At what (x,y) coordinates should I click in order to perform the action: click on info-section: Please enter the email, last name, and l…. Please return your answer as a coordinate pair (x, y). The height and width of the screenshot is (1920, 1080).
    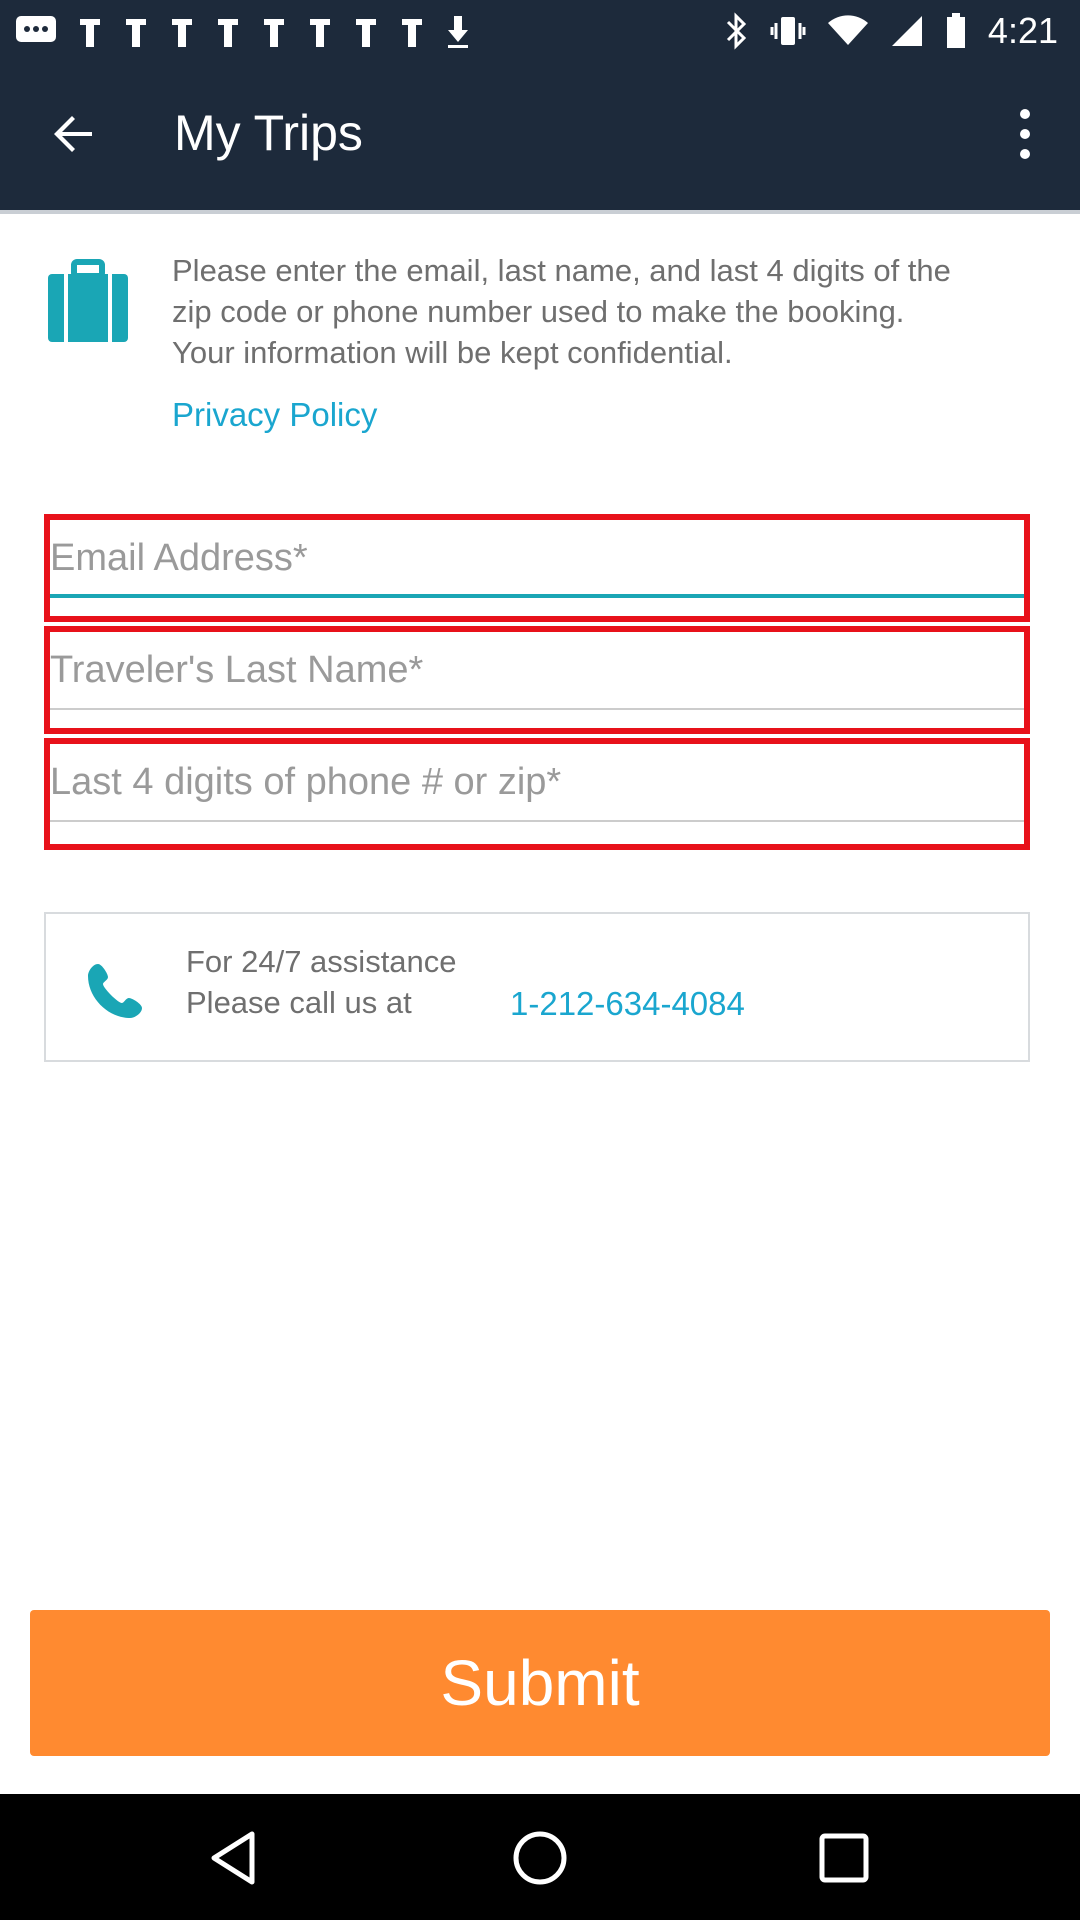
    Looking at the image, I should click on (540, 349).